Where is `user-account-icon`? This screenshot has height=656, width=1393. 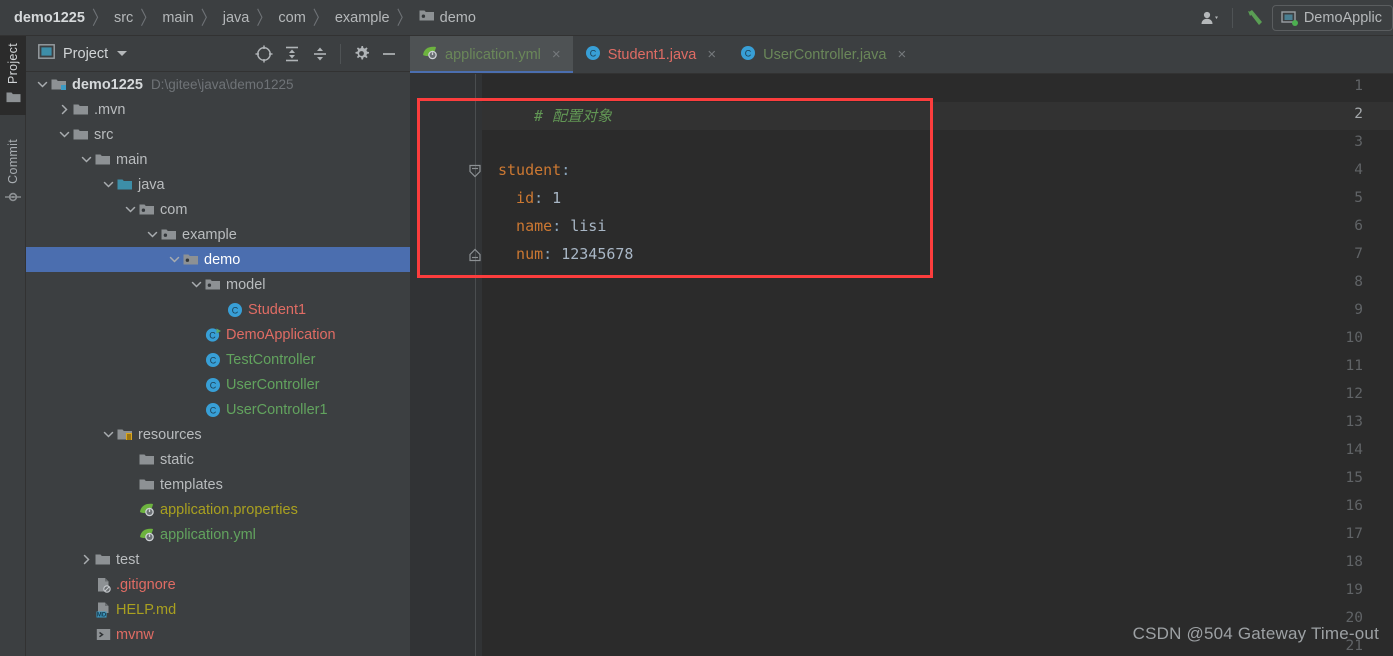 user-account-icon is located at coordinates (1210, 18).